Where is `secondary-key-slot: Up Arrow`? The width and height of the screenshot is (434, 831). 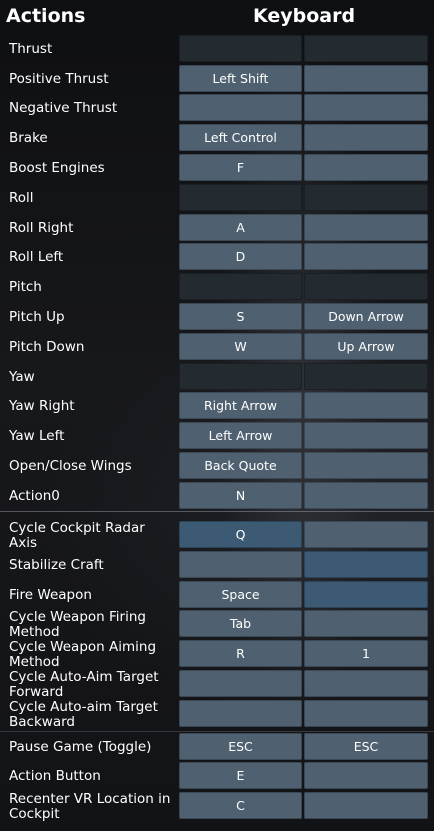 secondary-key-slot: Up Arrow is located at coordinates (366, 346).